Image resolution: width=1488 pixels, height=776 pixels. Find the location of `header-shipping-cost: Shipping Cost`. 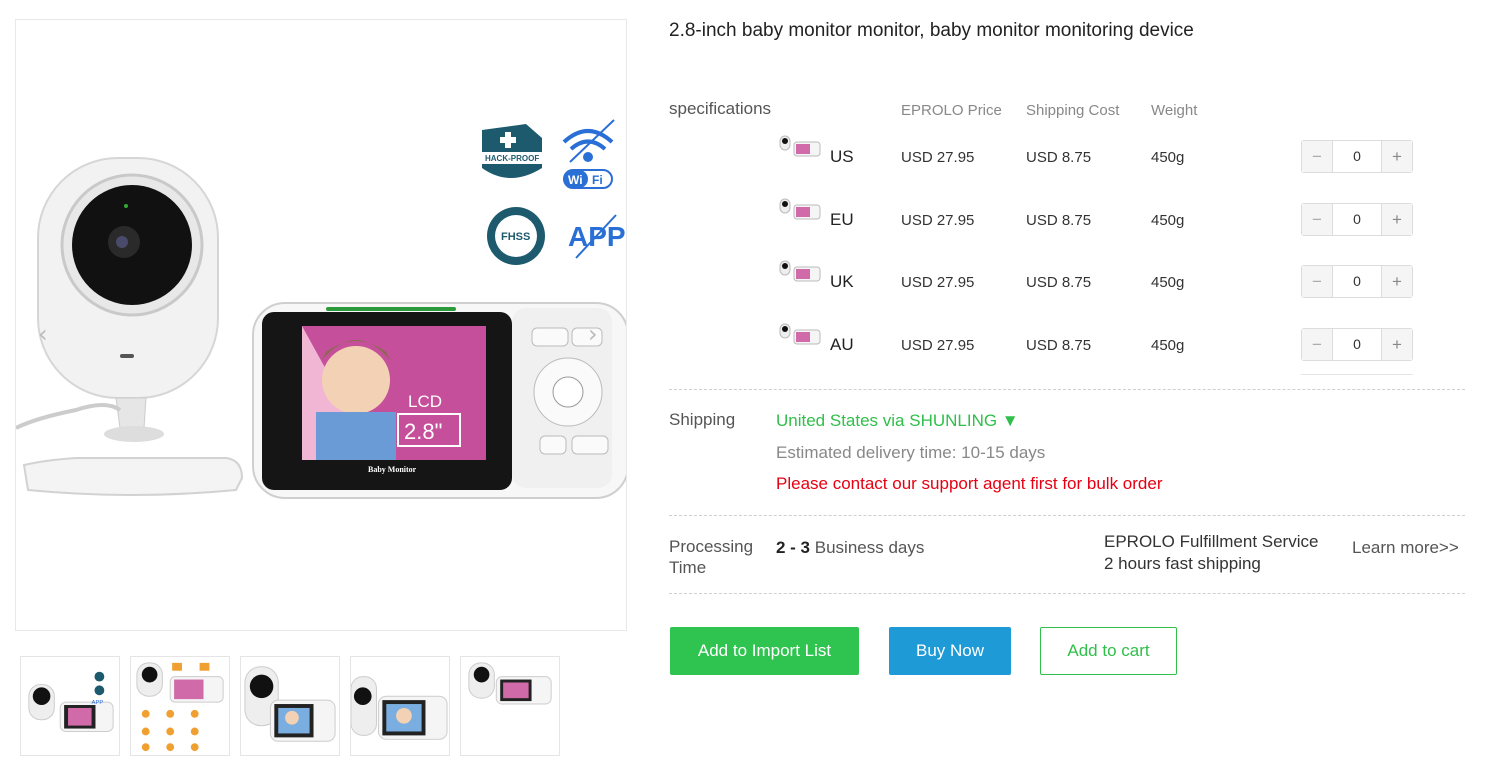

header-shipping-cost: Shipping Cost is located at coordinates (1073, 110).